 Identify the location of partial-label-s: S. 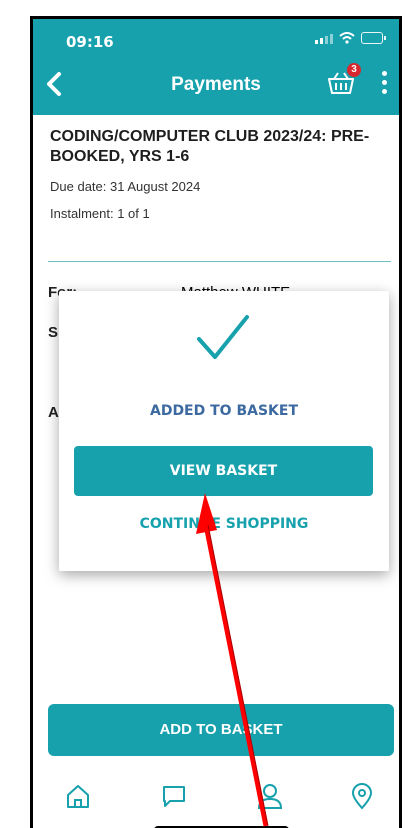
(53, 332).